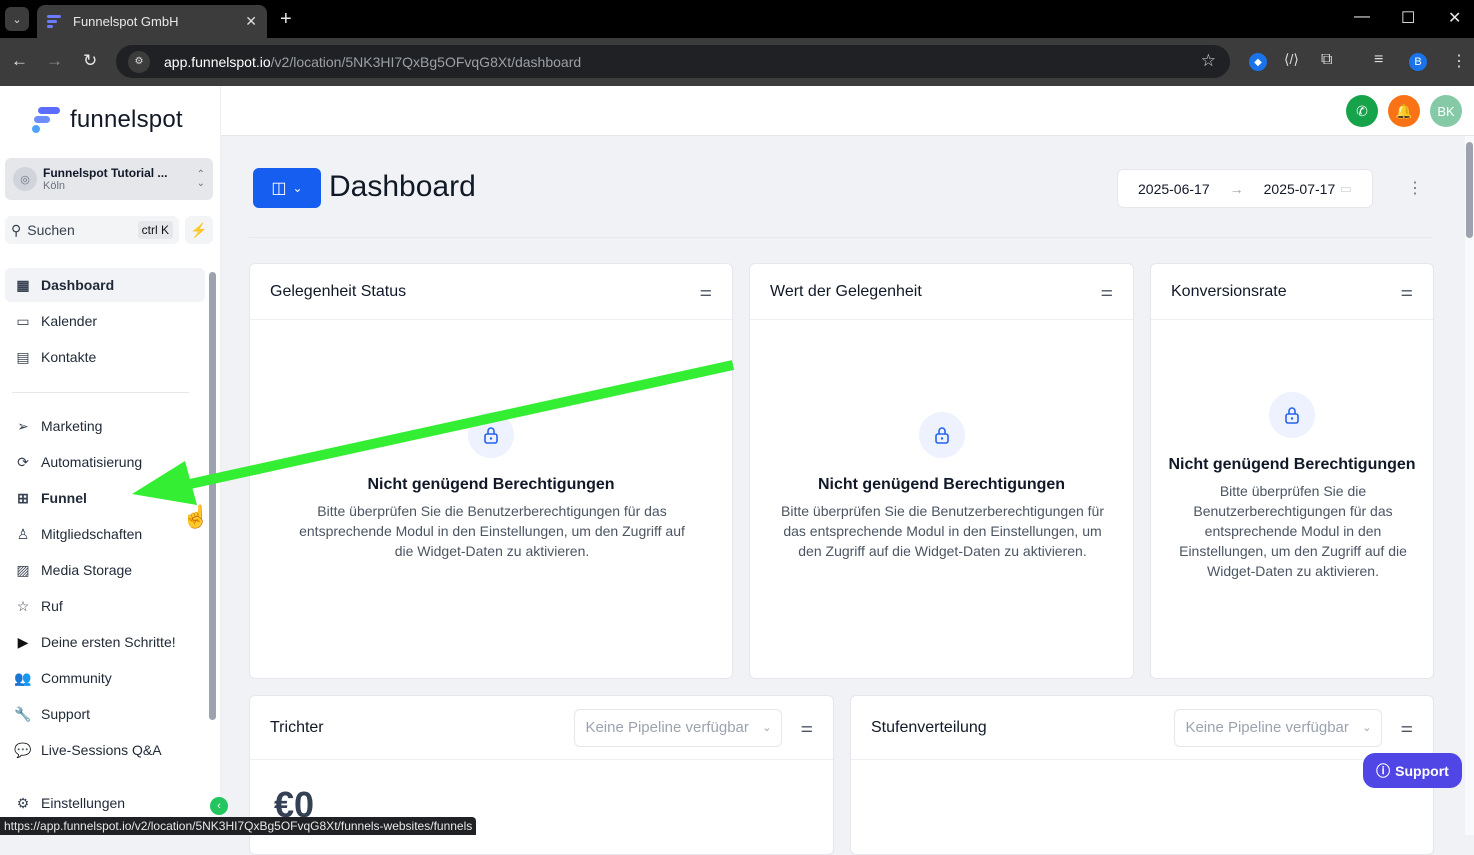 This screenshot has height=855, width=1474. What do you see at coordinates (78, 285) in the screenshot?
I see `sidebar-item-label: Dashboard` at bounding box center [78, 285].